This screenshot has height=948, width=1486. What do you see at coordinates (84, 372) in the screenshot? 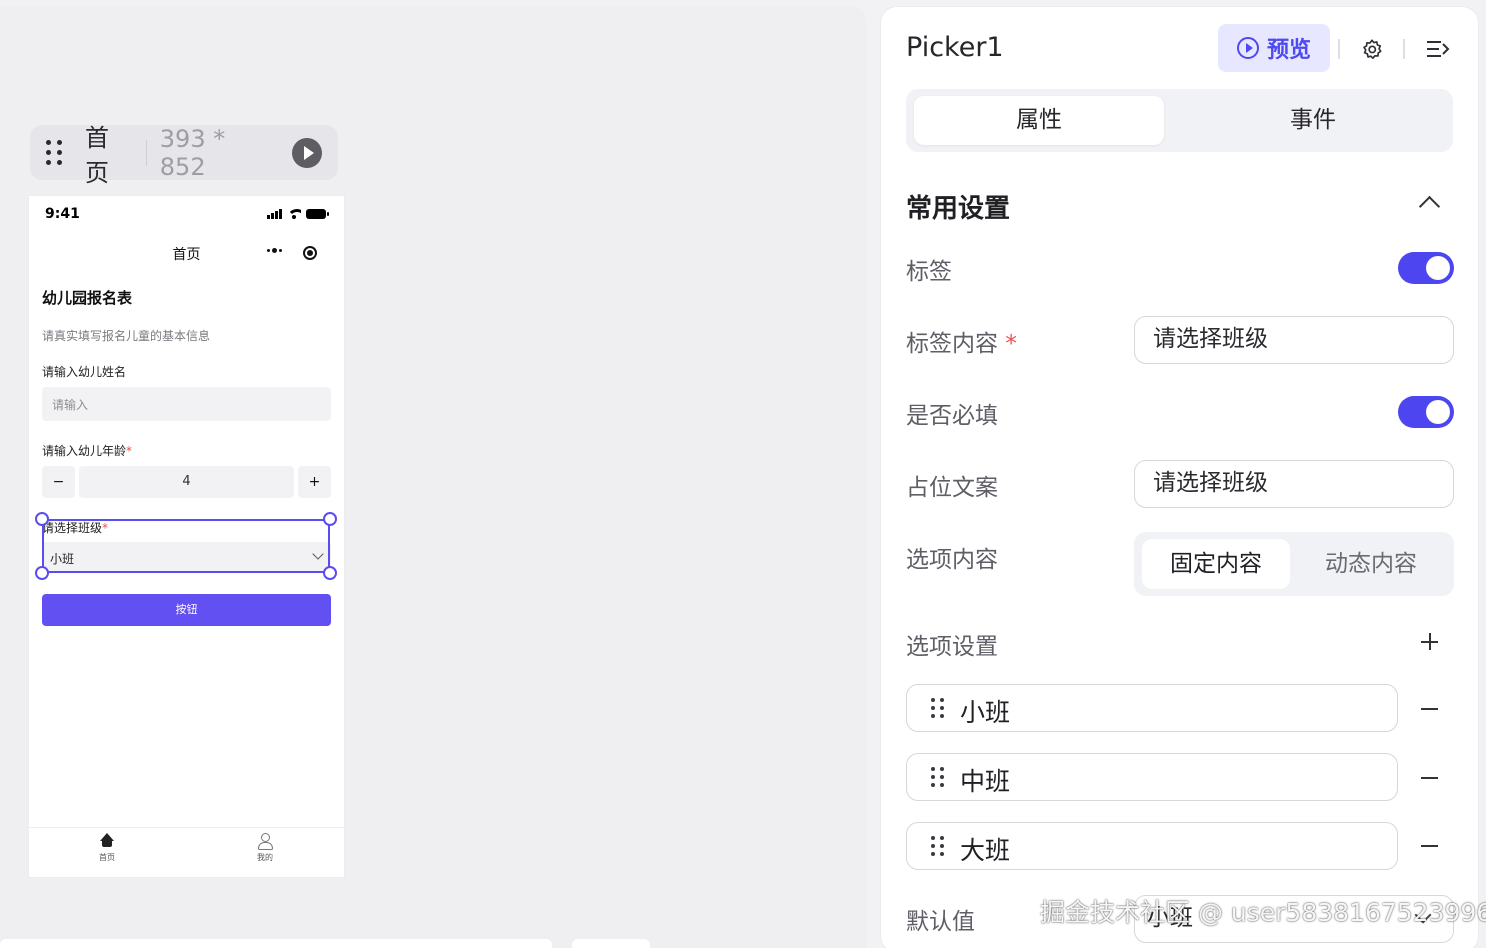
I see `name-label: 请输入幼儿姓名` at bounding box center [84, 372].